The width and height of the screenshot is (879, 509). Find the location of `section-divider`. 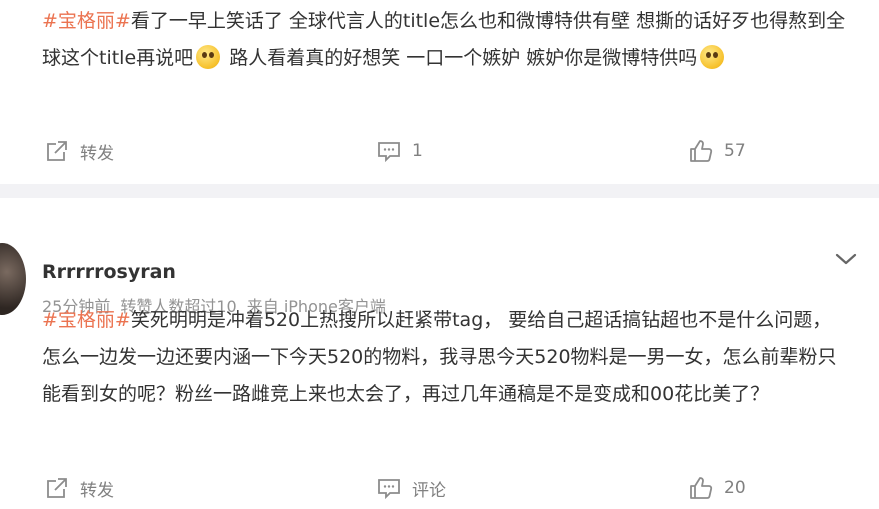

section-divider is located at coordinates (439, 191).